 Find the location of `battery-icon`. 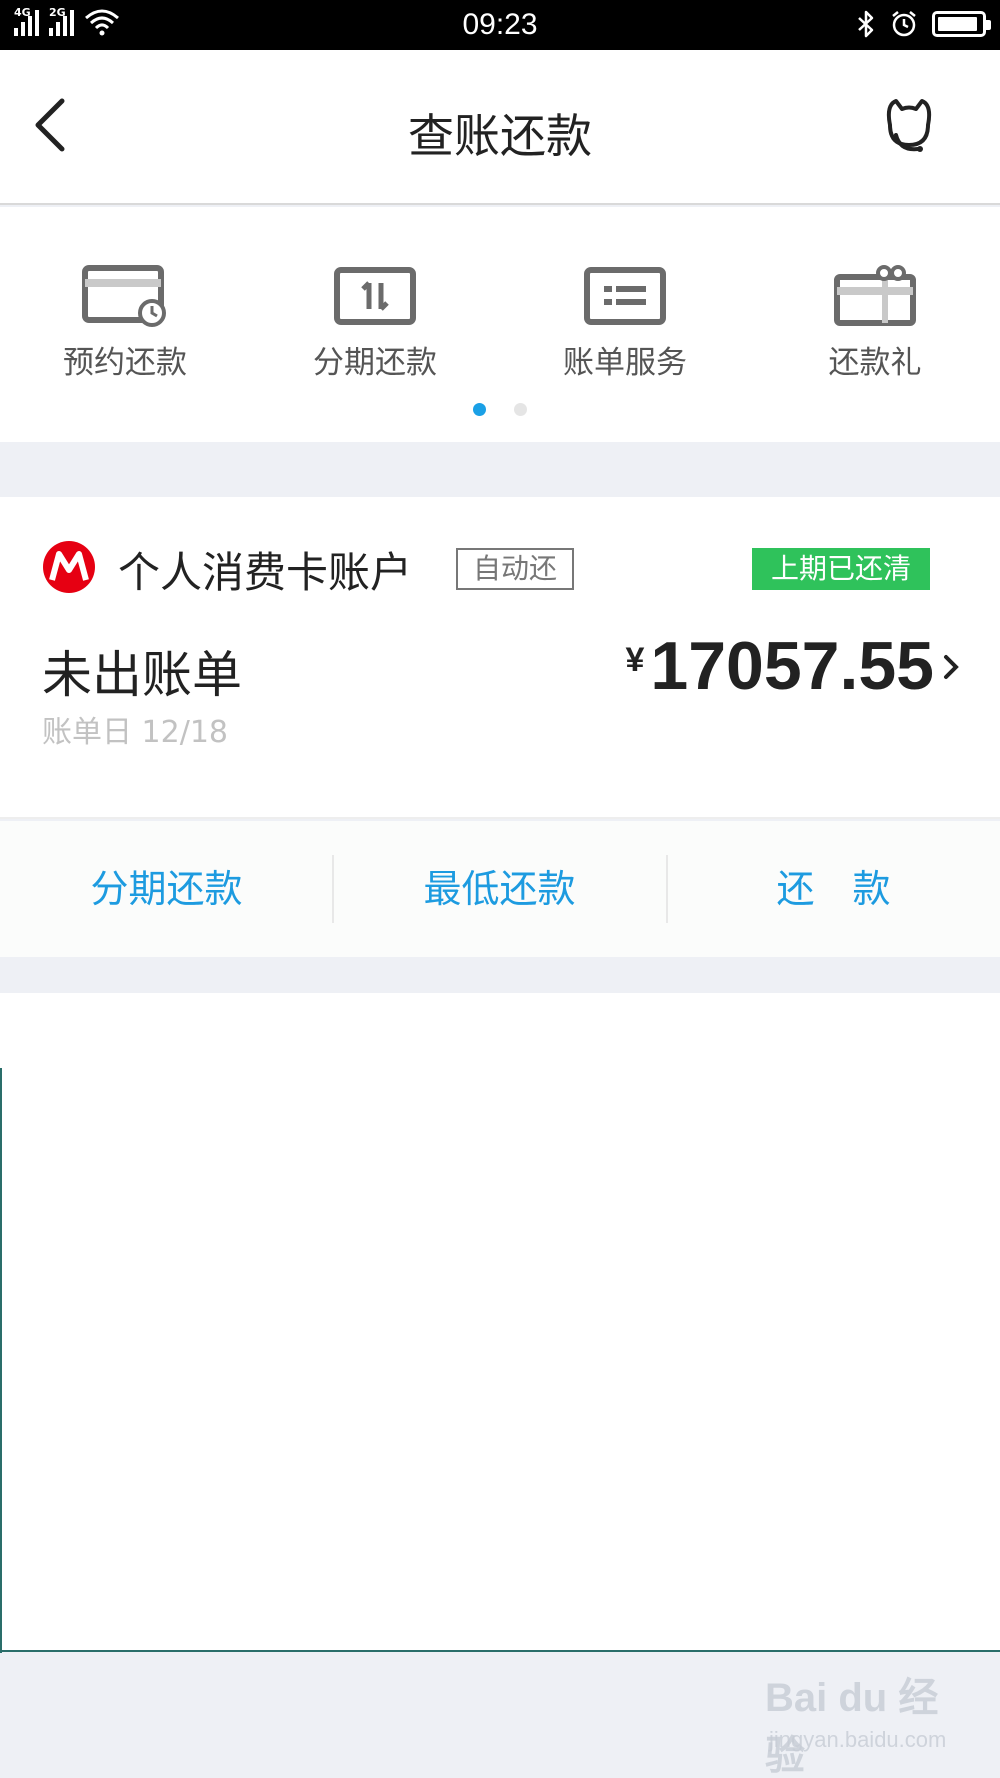

battery-icon is located at coordinates (961, 24).